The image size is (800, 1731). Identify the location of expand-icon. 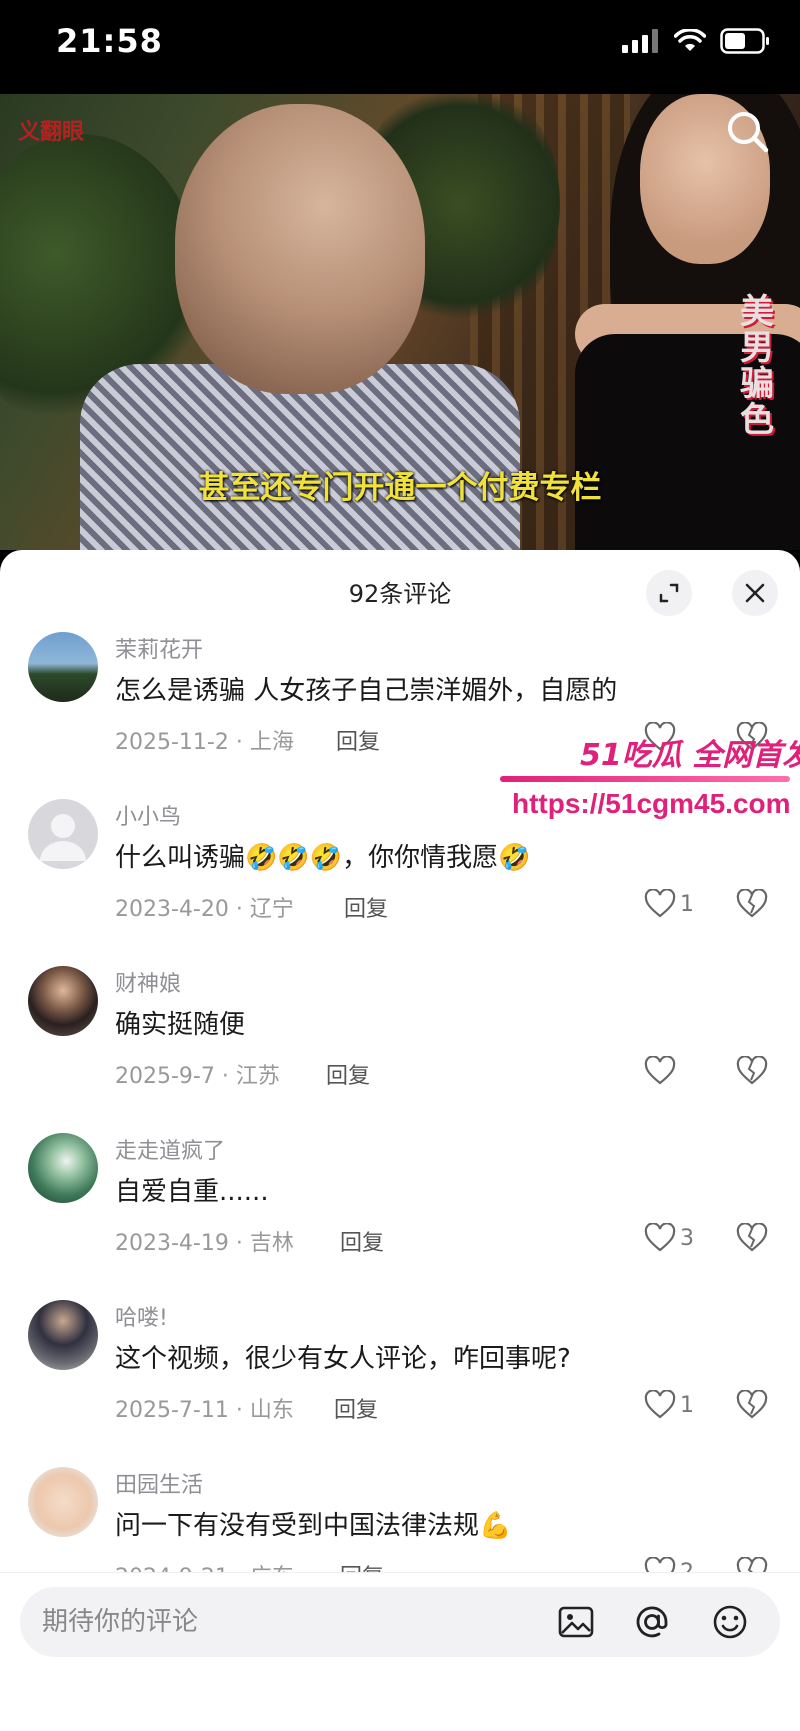
(669, 593).